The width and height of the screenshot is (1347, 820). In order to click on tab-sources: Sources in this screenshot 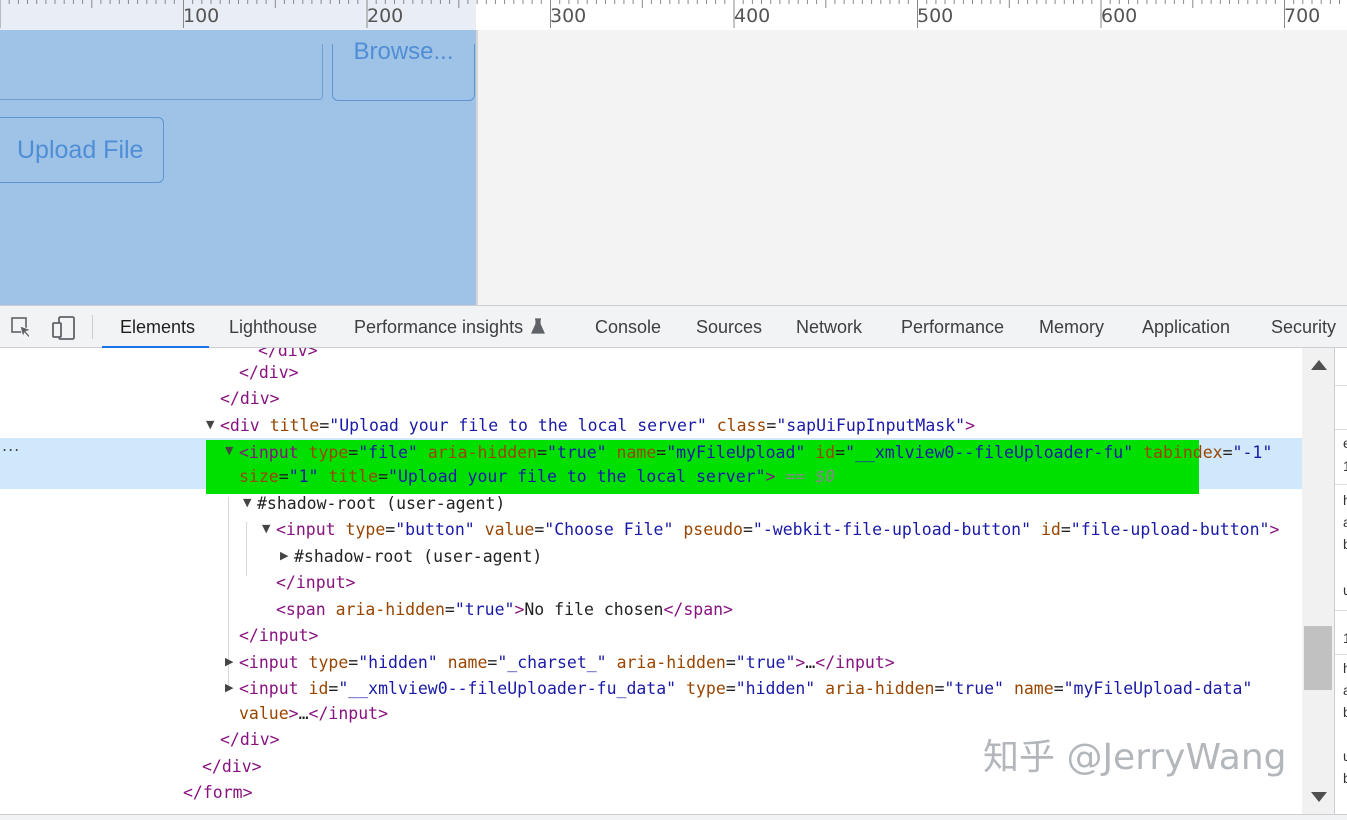, I will do `click(729, 327)`.